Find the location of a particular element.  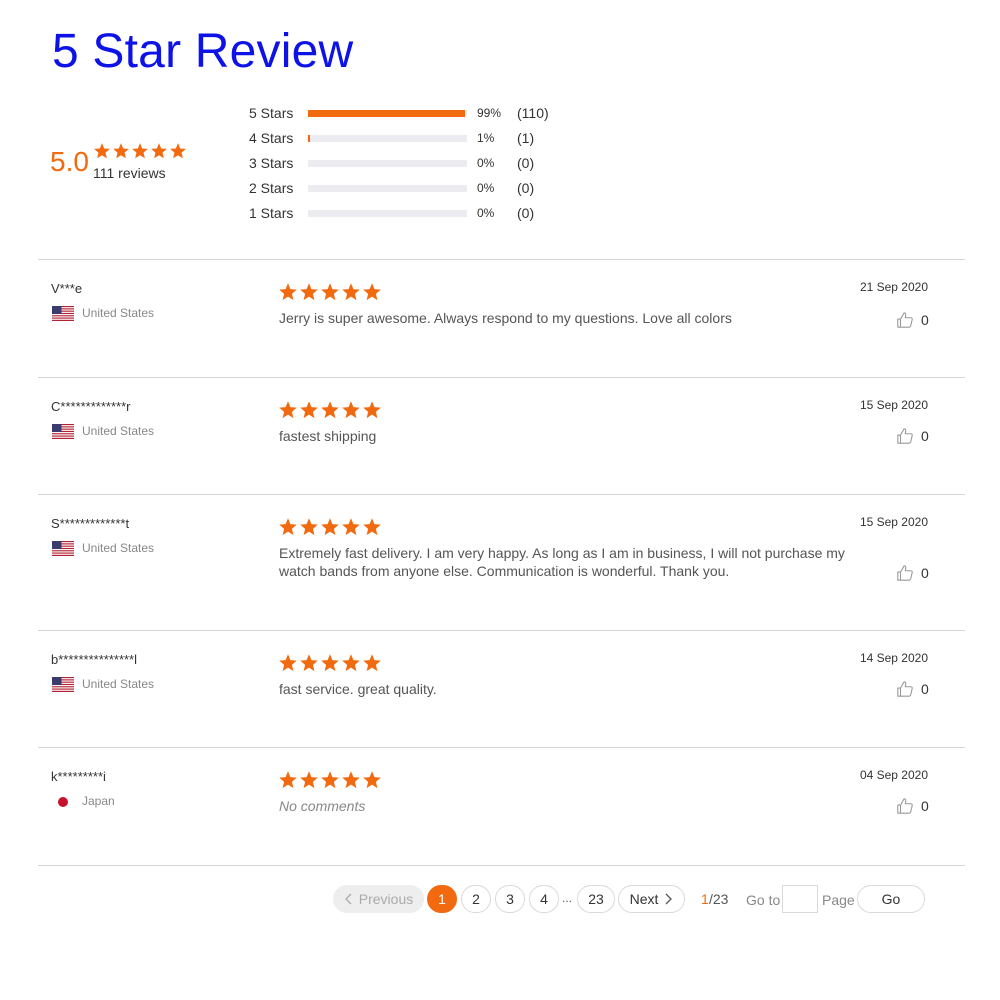

histogram-count: (1) is located at coordinates (526, 138).